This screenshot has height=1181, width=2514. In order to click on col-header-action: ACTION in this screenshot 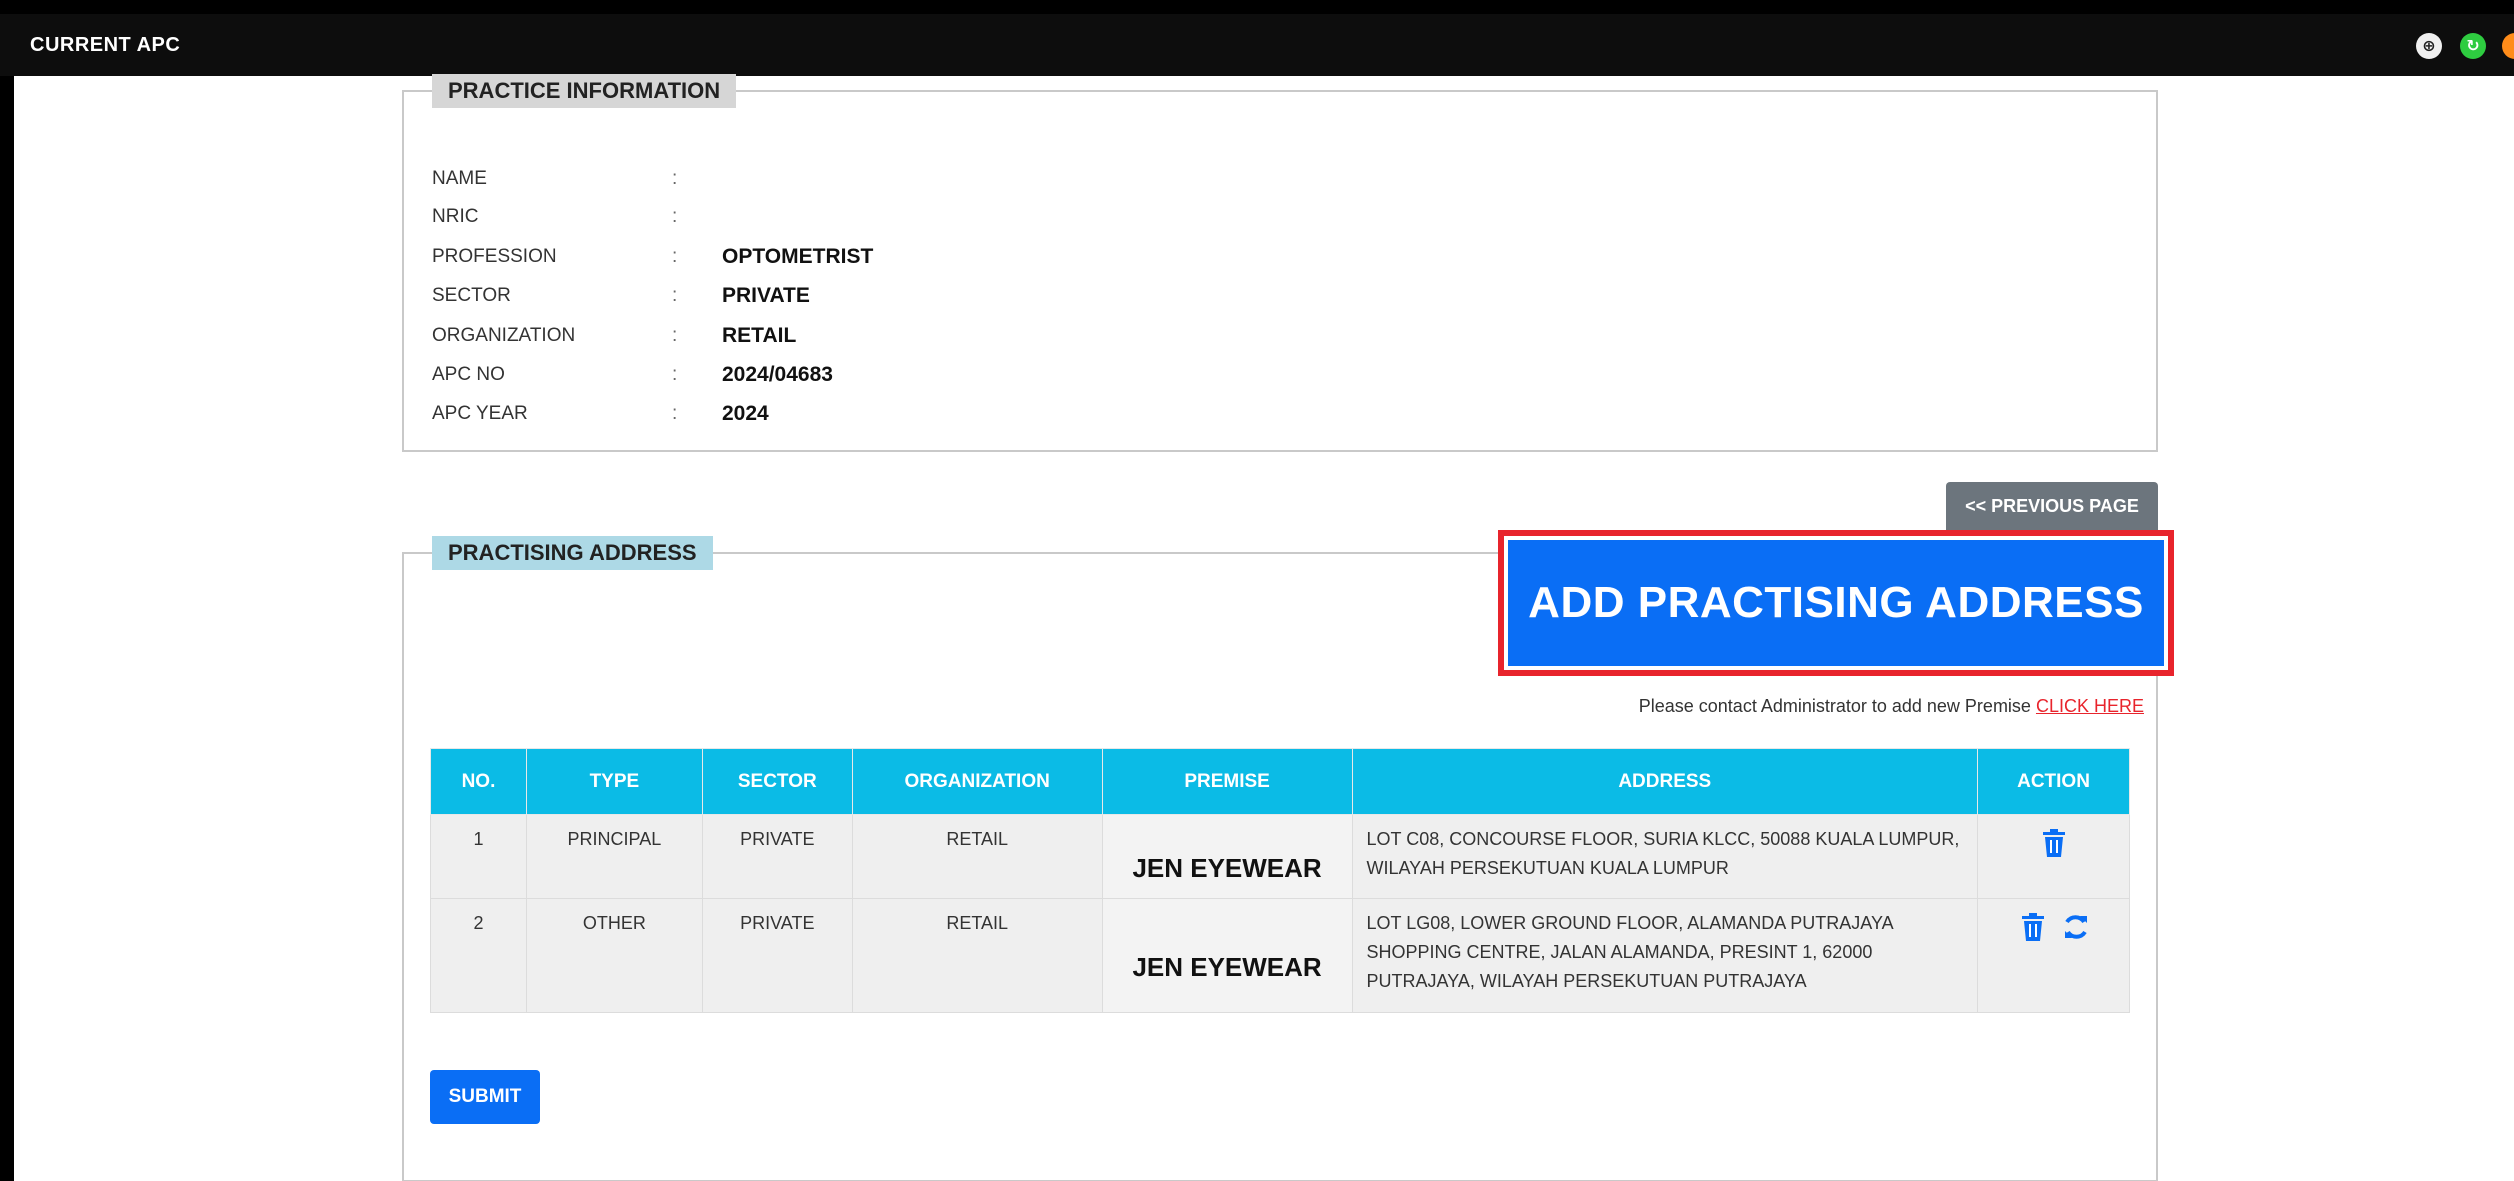, I will do `click(2053, 781)`.